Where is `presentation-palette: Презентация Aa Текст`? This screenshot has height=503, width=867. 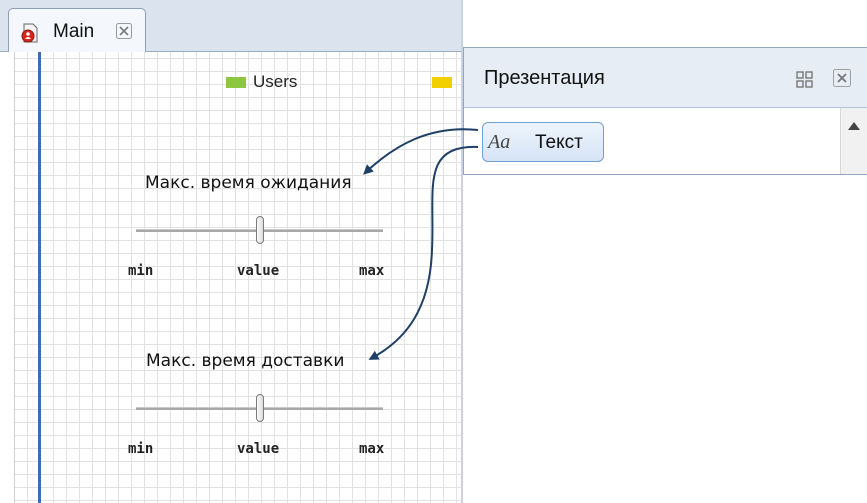 presentation-palette: Презентация Aa Текст is located at coordinates (665, 111).